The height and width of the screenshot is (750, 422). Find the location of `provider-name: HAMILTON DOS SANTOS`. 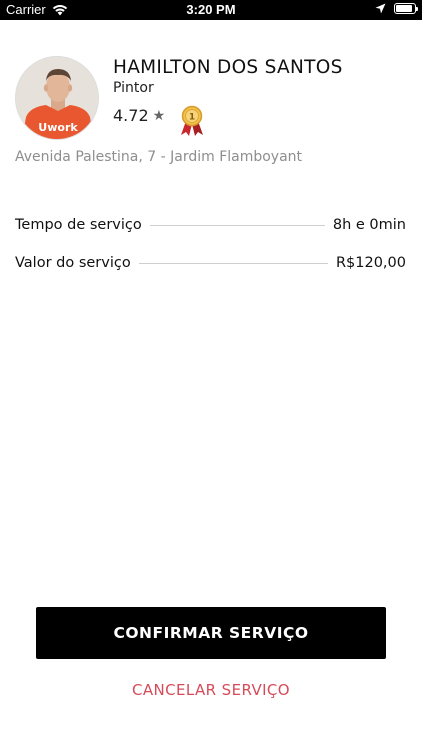

provider-name: HAMILTON DOS SANTOS is located at coordinates (228, 67).